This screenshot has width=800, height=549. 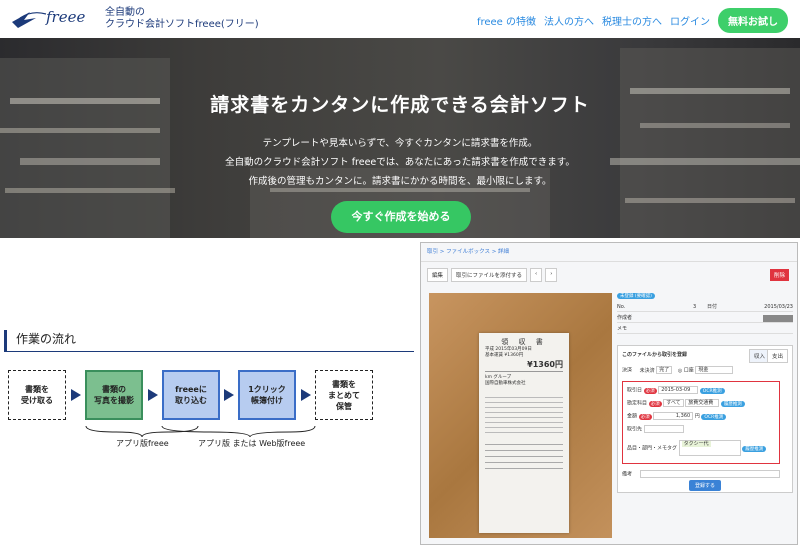 I want to click on receipt-divider, so click(x=524, y=371).